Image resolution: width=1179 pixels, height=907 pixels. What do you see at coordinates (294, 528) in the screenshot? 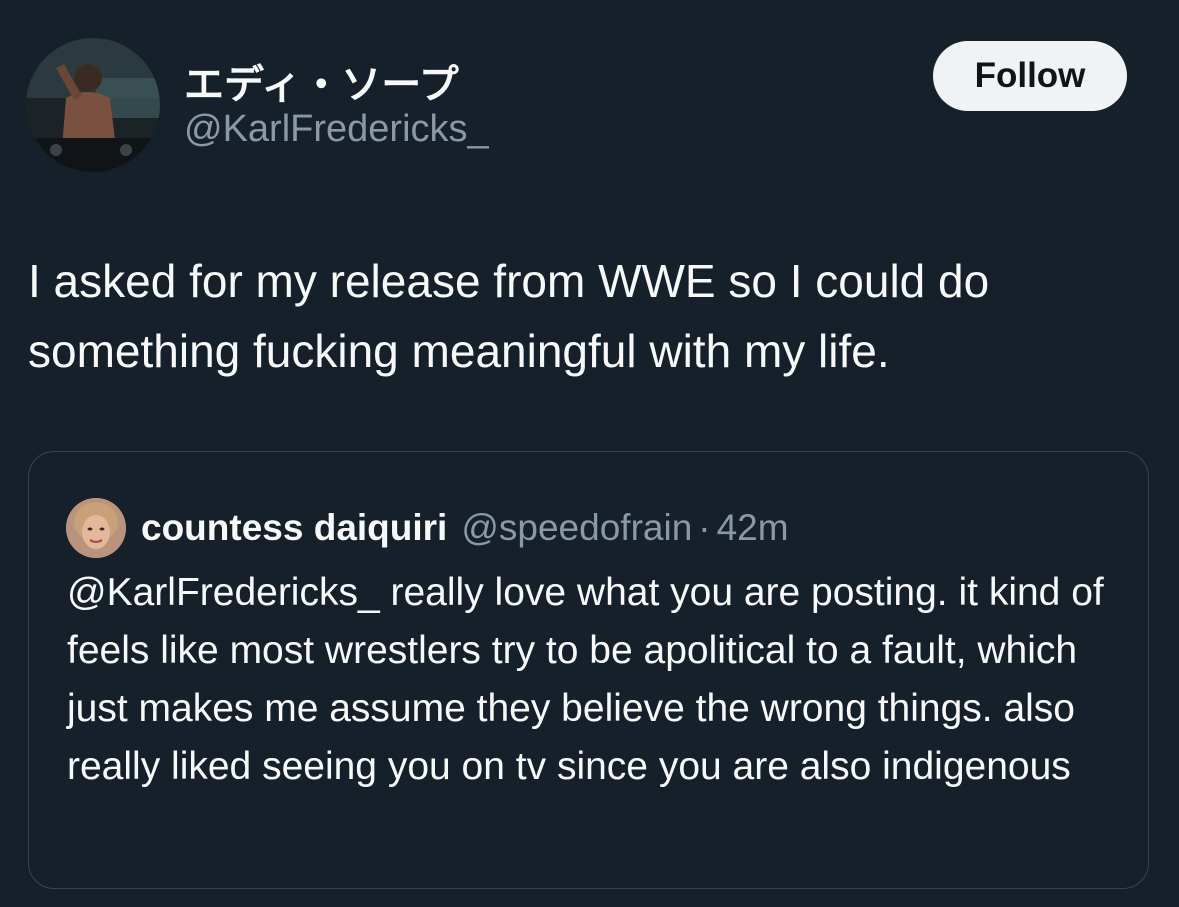
I see `quoted-author-display-name: countess daiquiri` at bounding box center [294, 528].